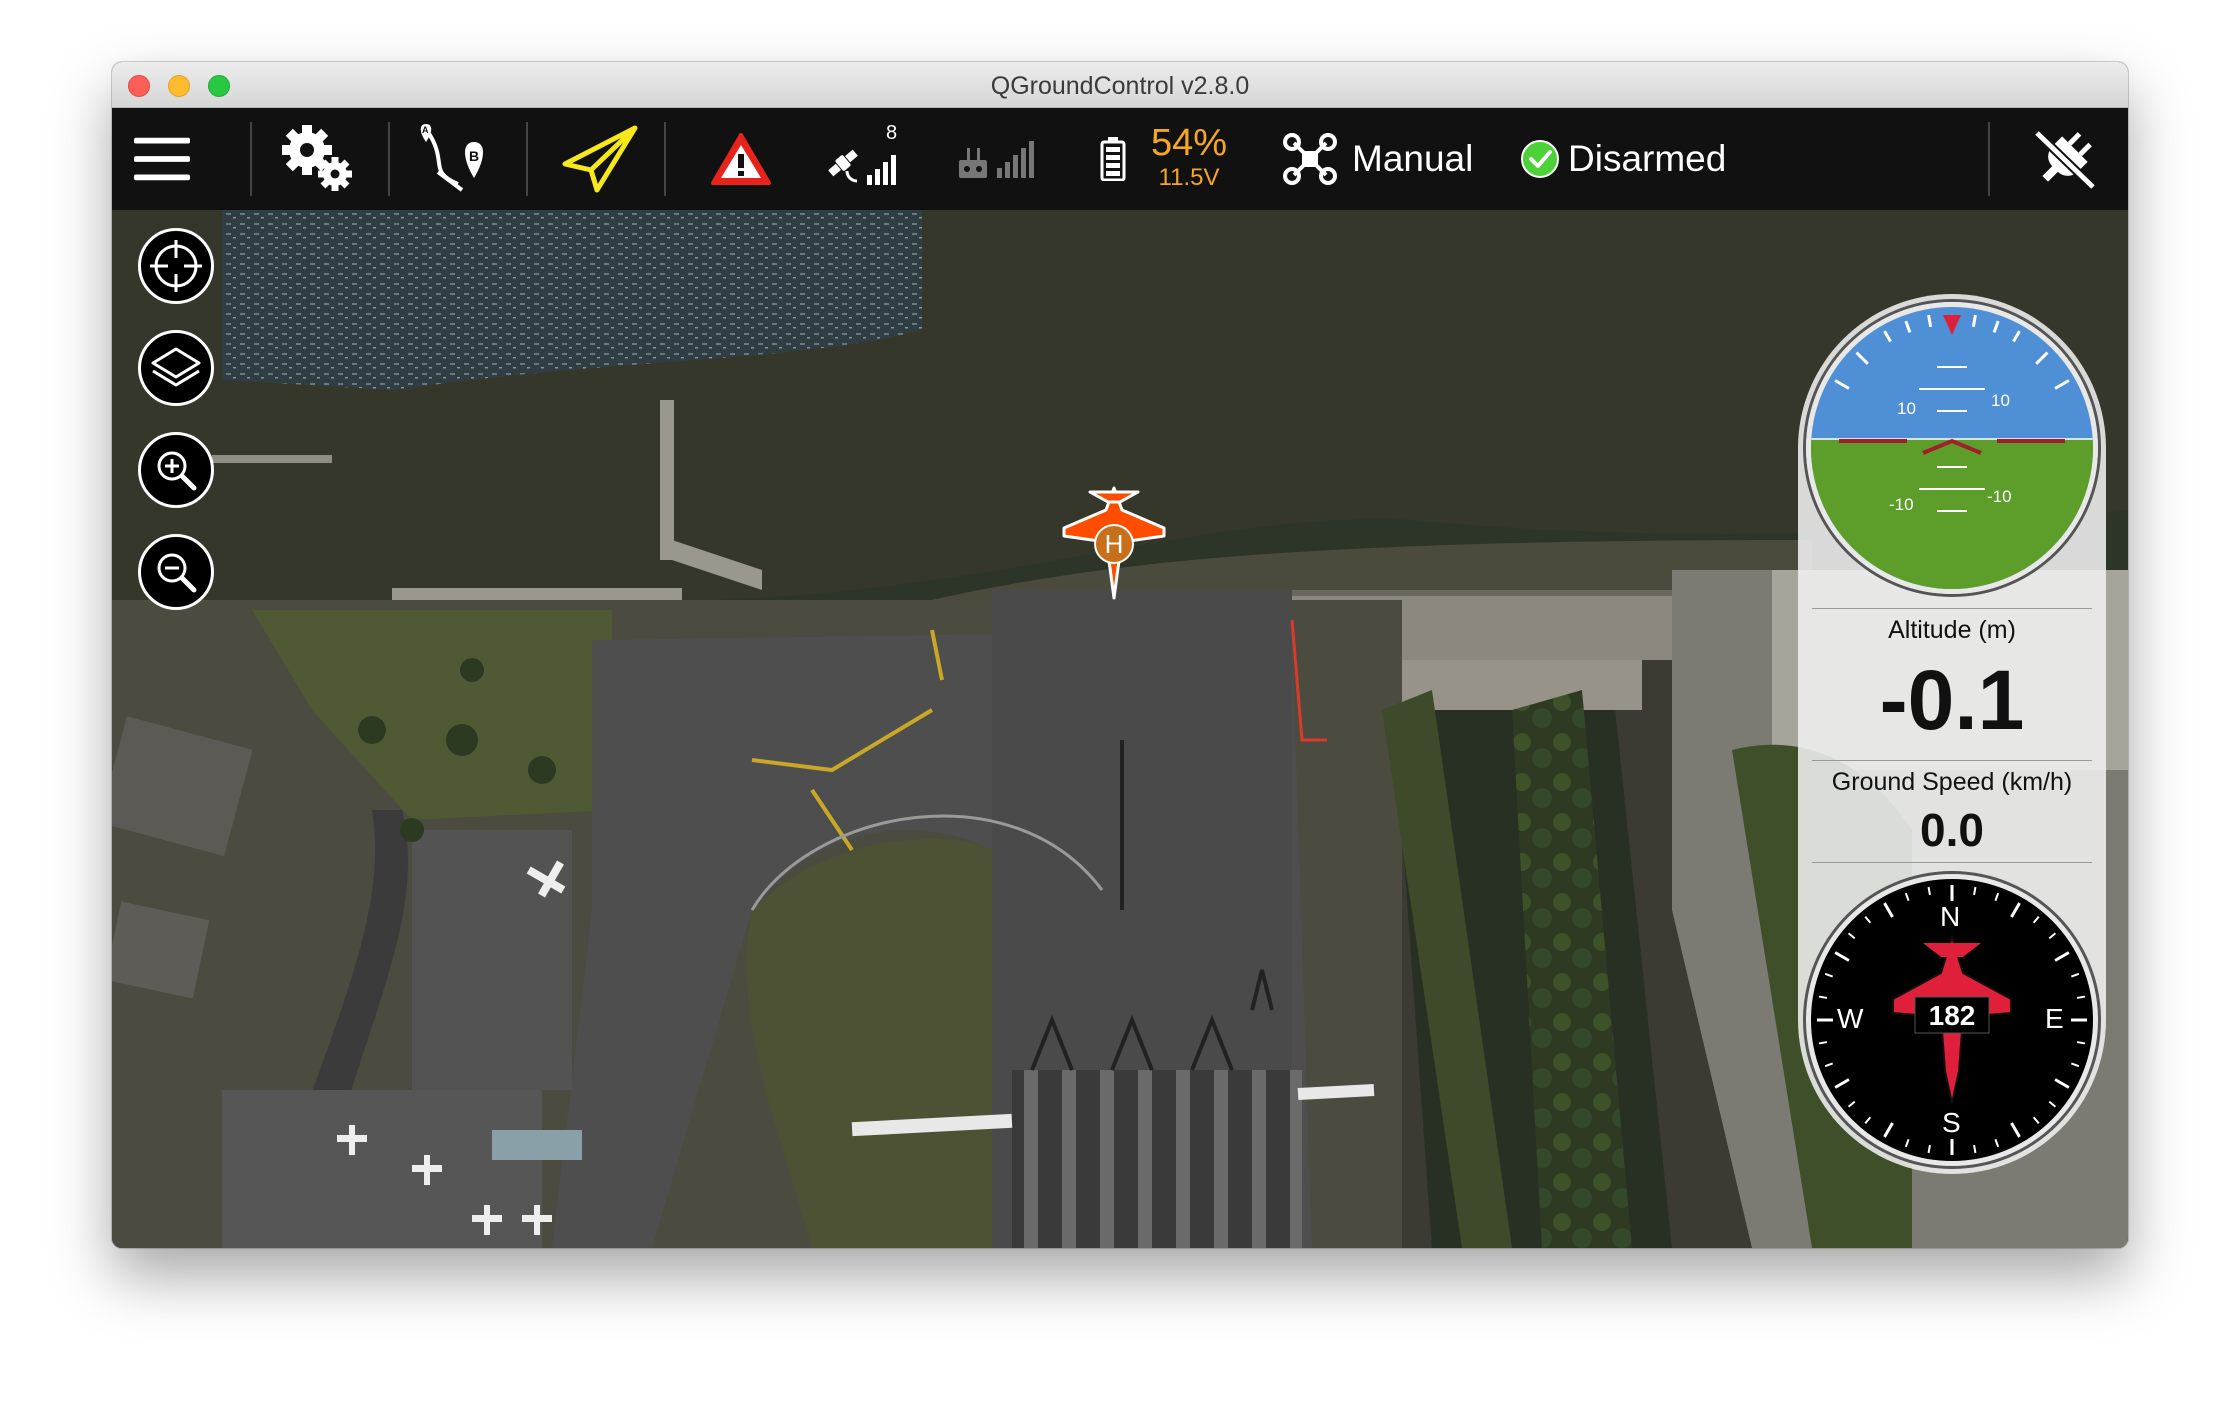 The width and height of the screenshot is (2240, 1408). What do you see at coordinates (1950, 916) in the screenshot?
I see `compass-north: N` at bounding box center [1950, 916].